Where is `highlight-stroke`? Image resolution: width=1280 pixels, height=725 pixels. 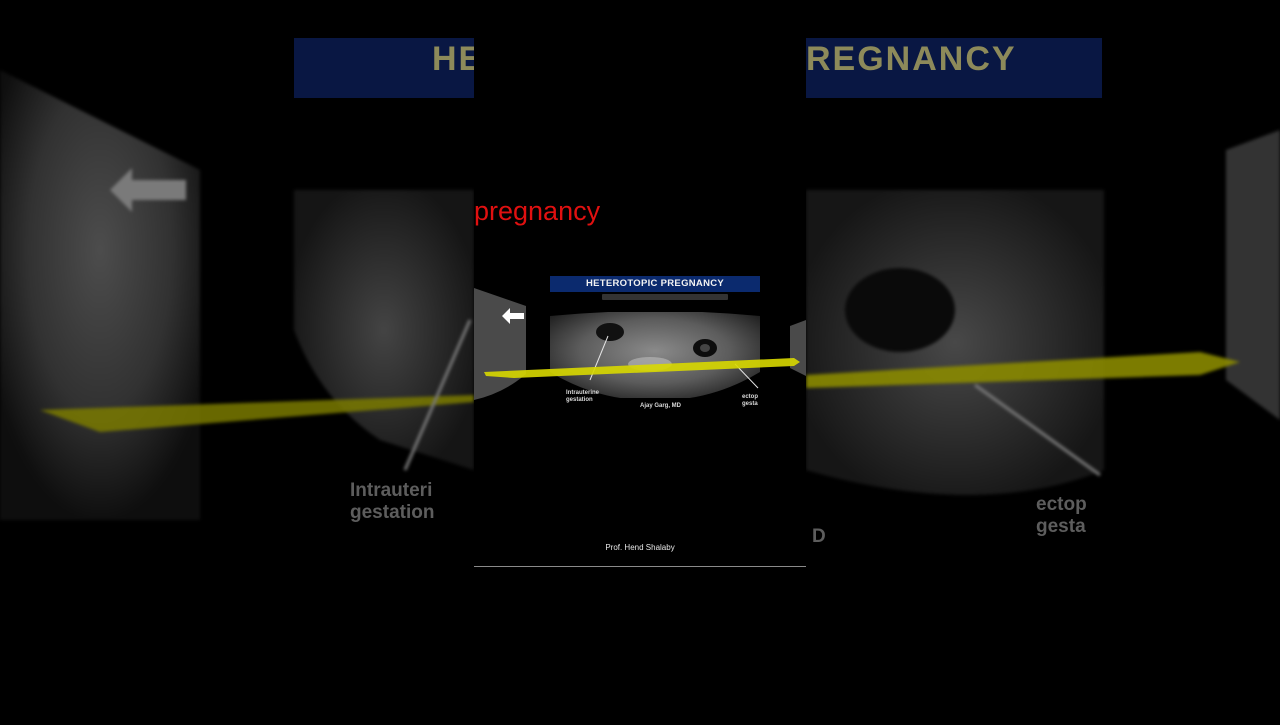 highlight-stroke is located at coordinates (642, 368).